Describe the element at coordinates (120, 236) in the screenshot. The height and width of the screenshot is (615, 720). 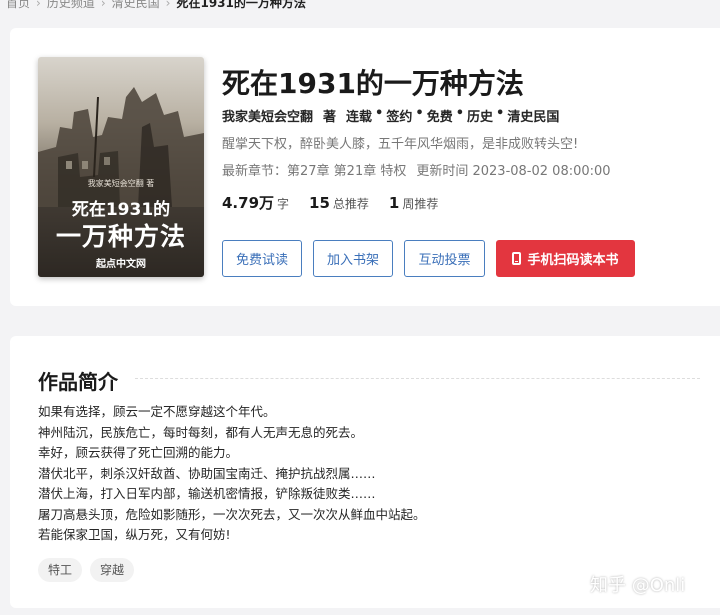
I see `cover-title-line2: 一万种方法` at that location.